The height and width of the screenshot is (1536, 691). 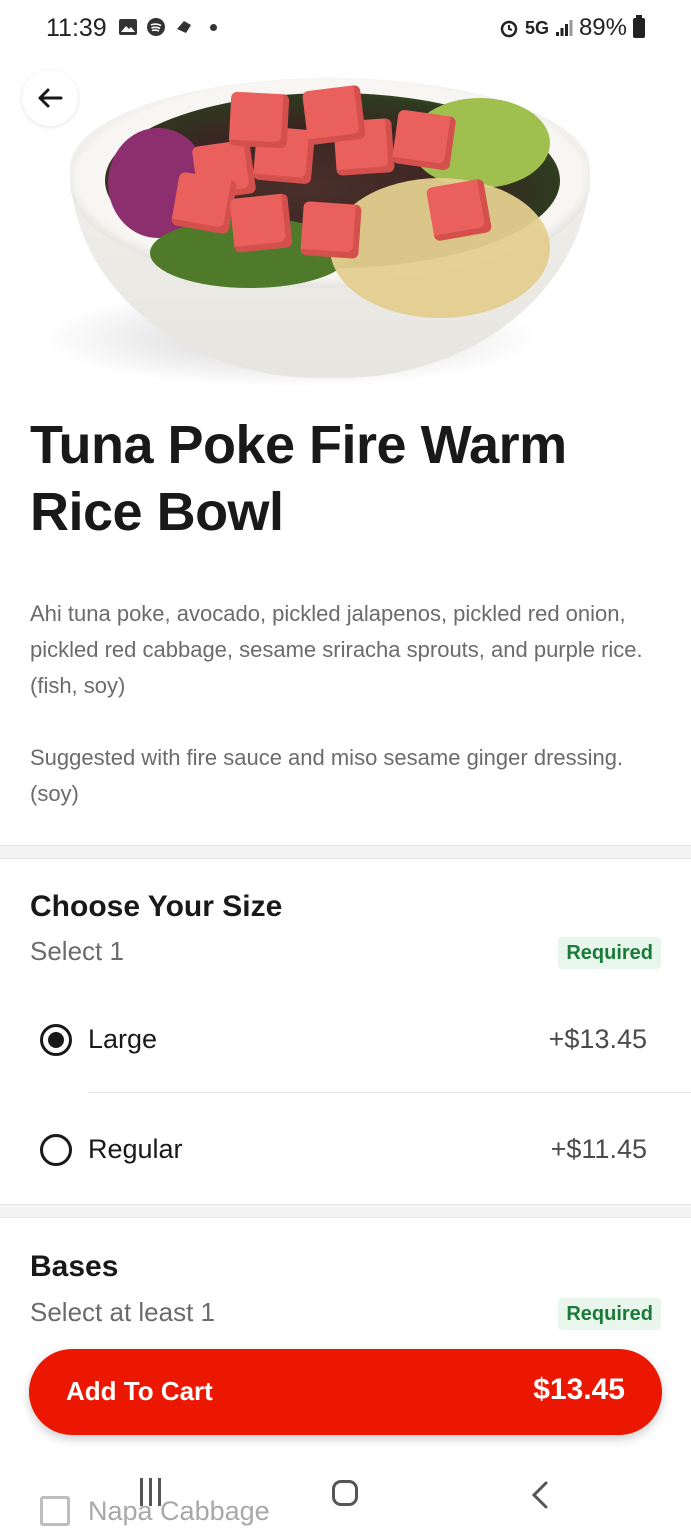 What do you see at coordinates (77, 951) in the screenshot?
I see `size-section-subtitle: Select 1` at bounding box center [77, 951].